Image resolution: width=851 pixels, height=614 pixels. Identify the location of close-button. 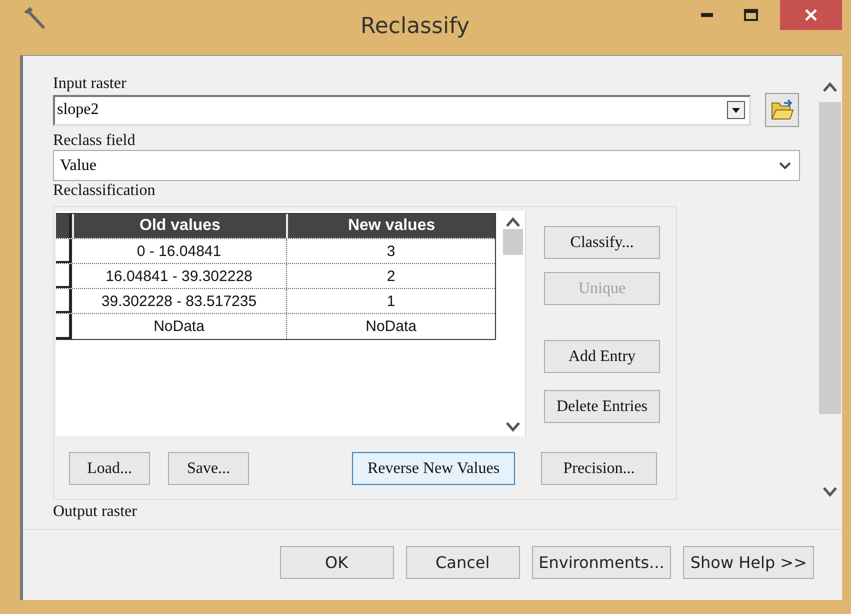
(811, 15).